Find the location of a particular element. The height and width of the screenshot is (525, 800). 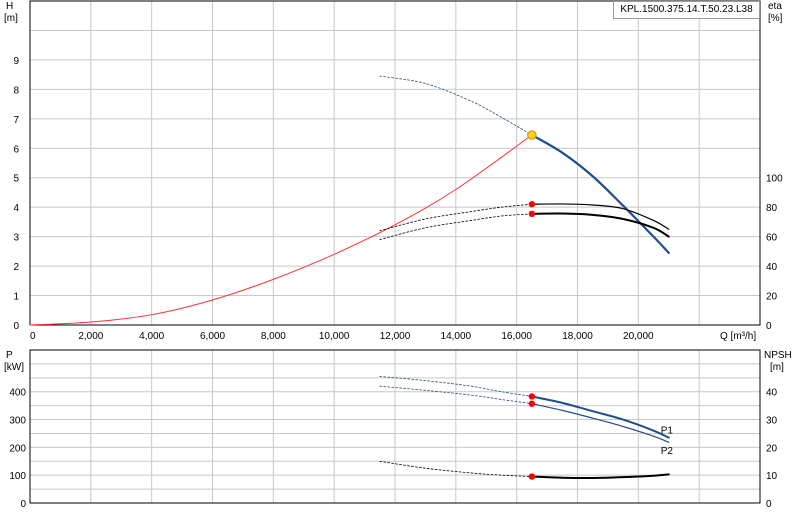

npsh-right-tick-label: 40 is located at coordinates (772, 393).